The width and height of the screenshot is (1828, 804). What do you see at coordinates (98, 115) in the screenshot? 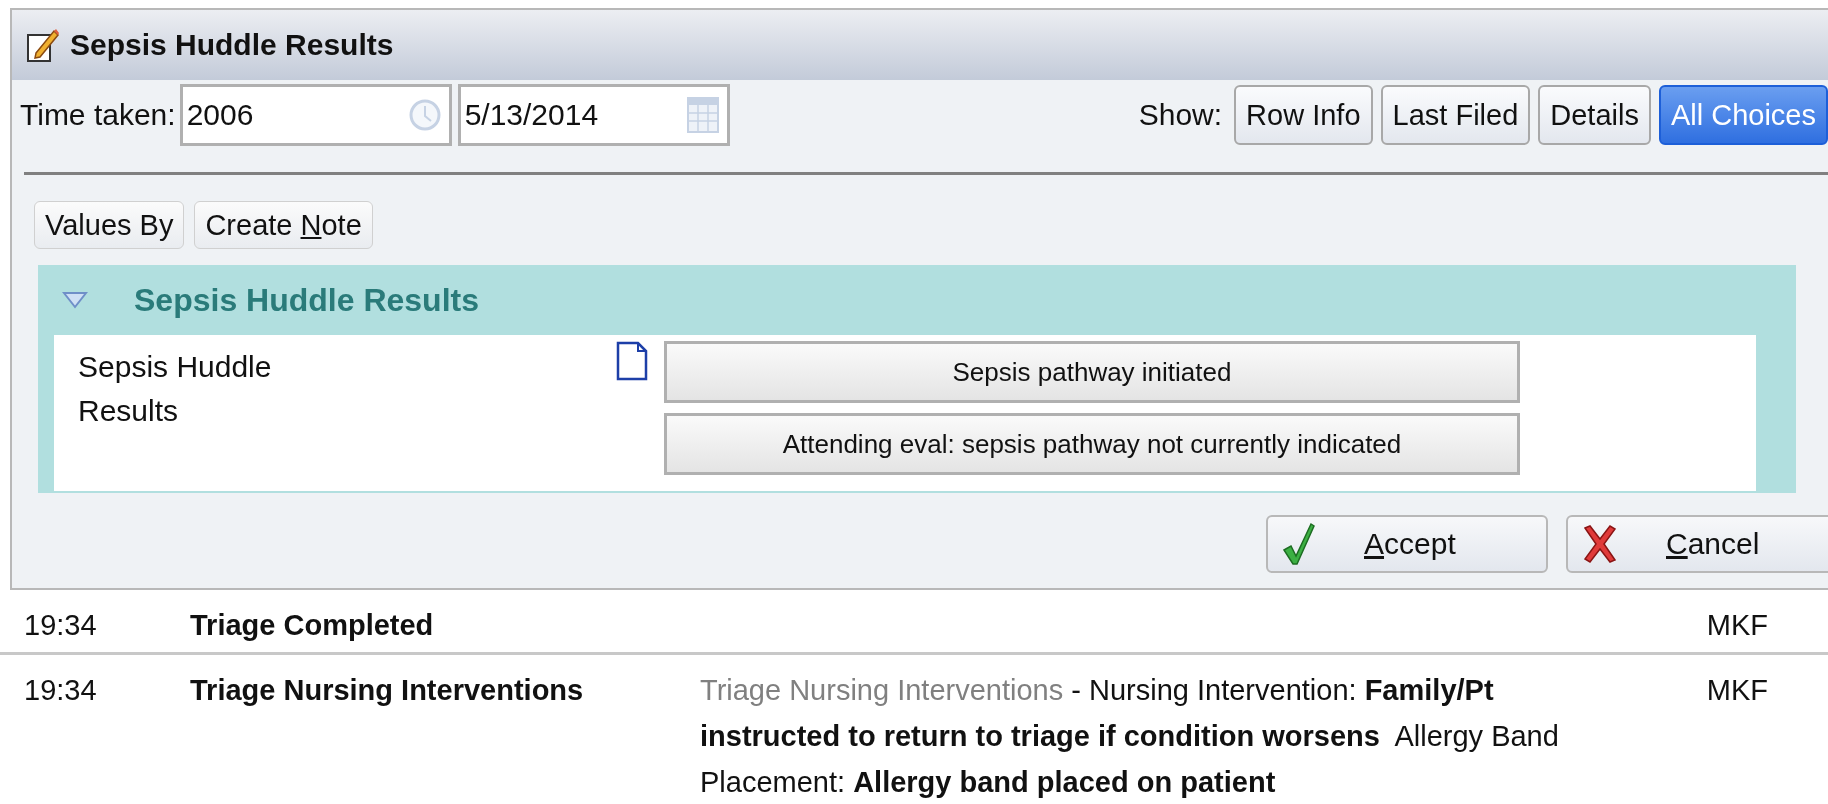
I see `time-taken-label: Time taken:` at bounding box center [98, 115].